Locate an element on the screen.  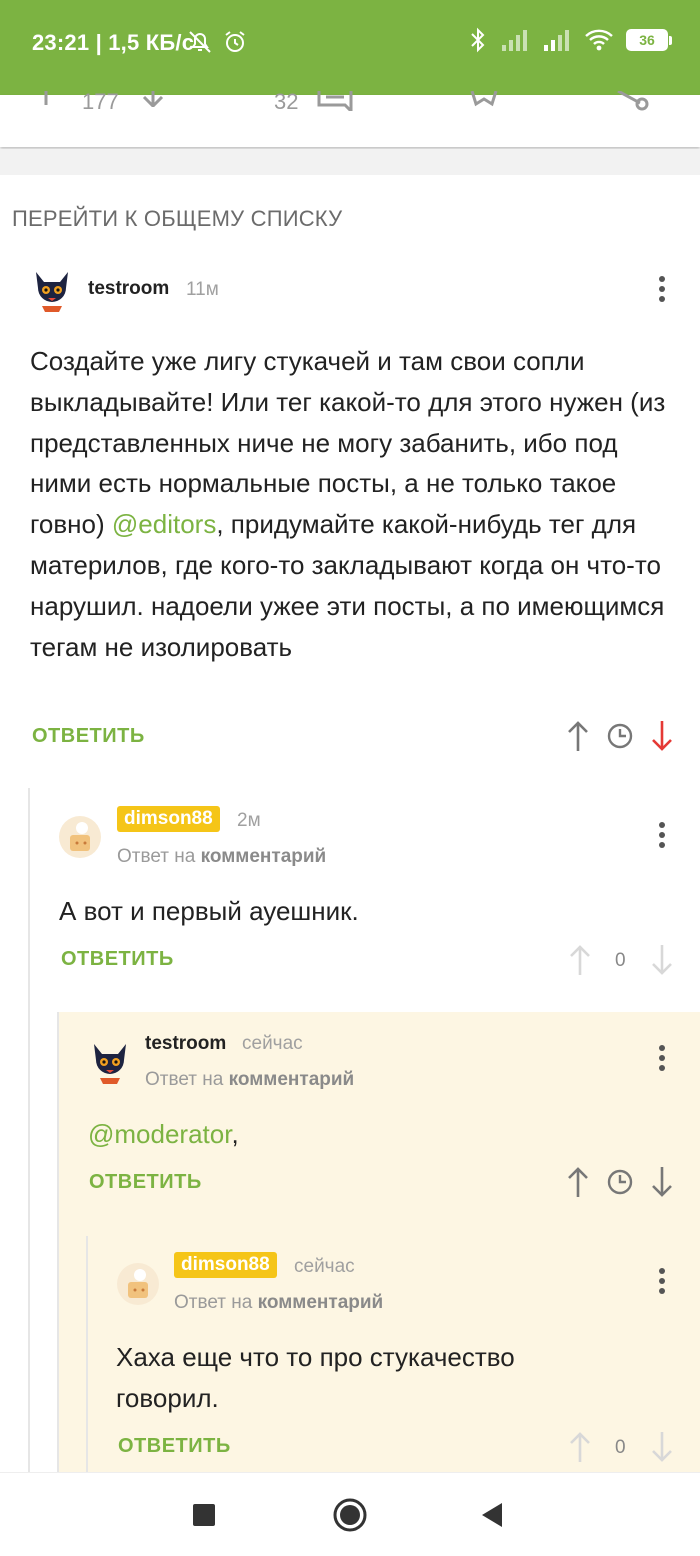
home-icon is located at coordinates (350, 1515).